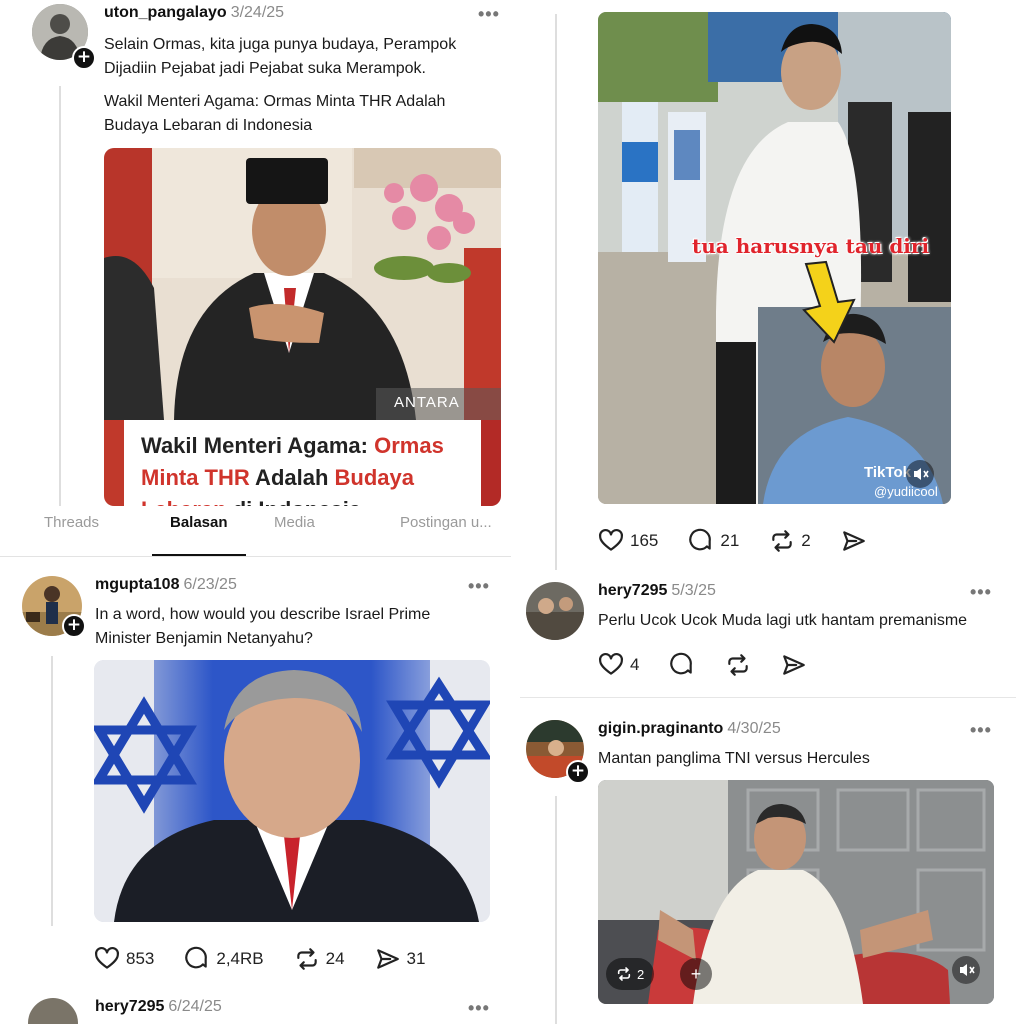 This screenshot has height=1024, width=1024. I want to click on like-count: 853, so click(140, 958).